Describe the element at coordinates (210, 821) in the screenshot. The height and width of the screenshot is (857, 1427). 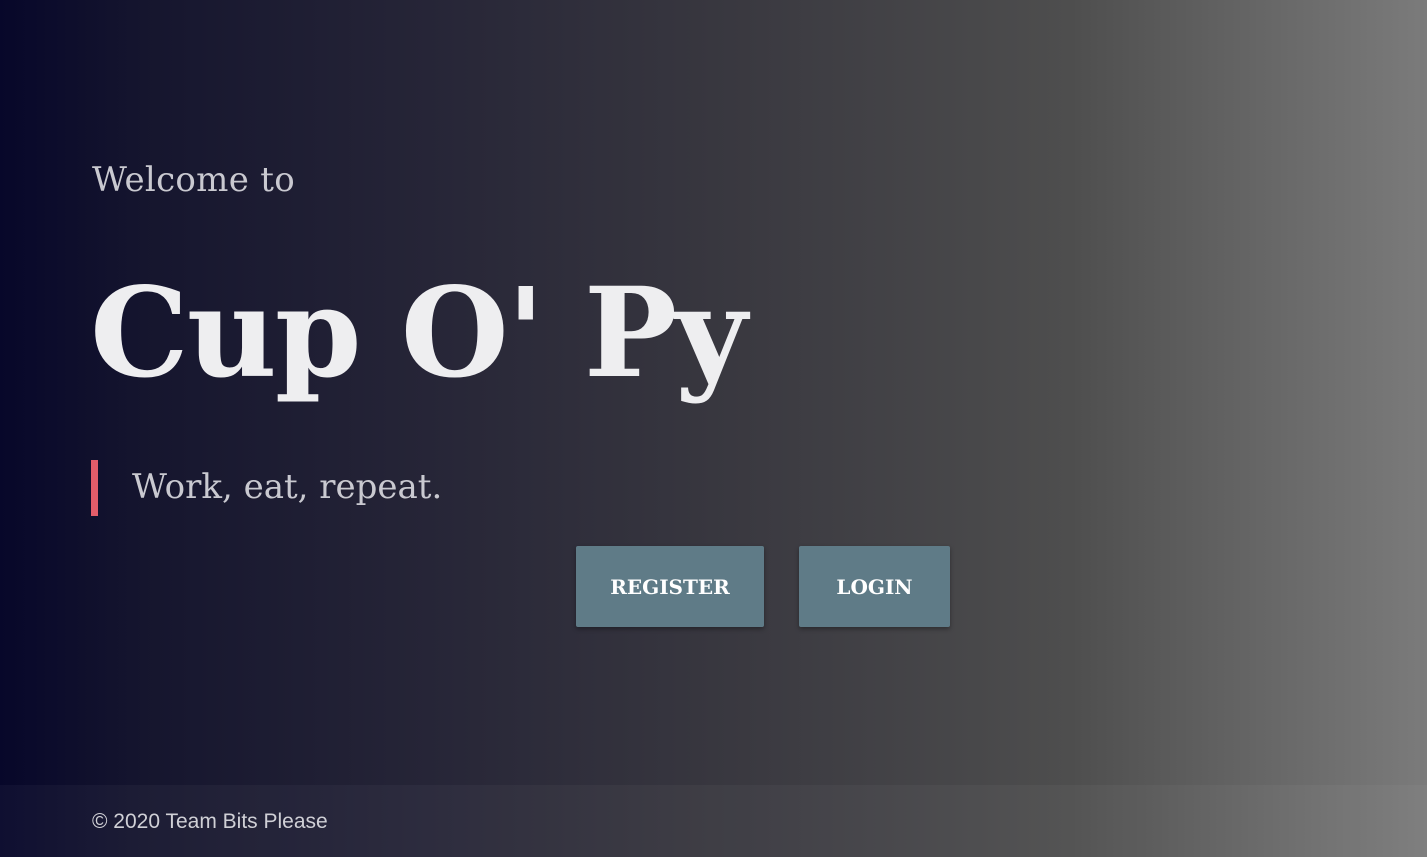
I see `copyright-text: © 2020 Team Bits Please` at that location.